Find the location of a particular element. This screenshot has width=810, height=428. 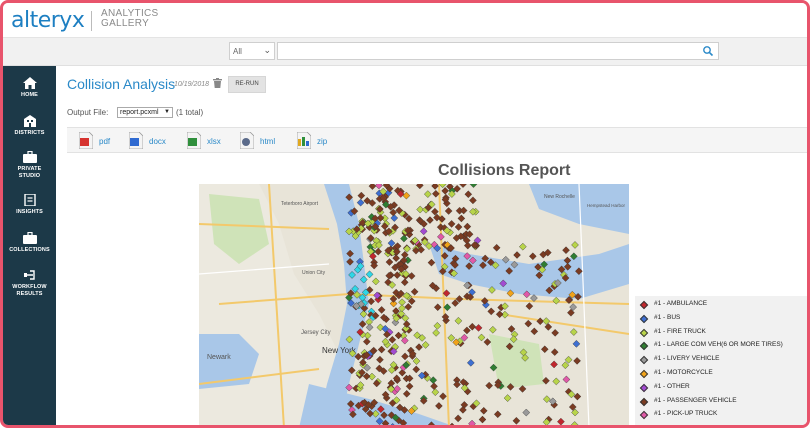

home-icon is located at coordinates (29, 83).